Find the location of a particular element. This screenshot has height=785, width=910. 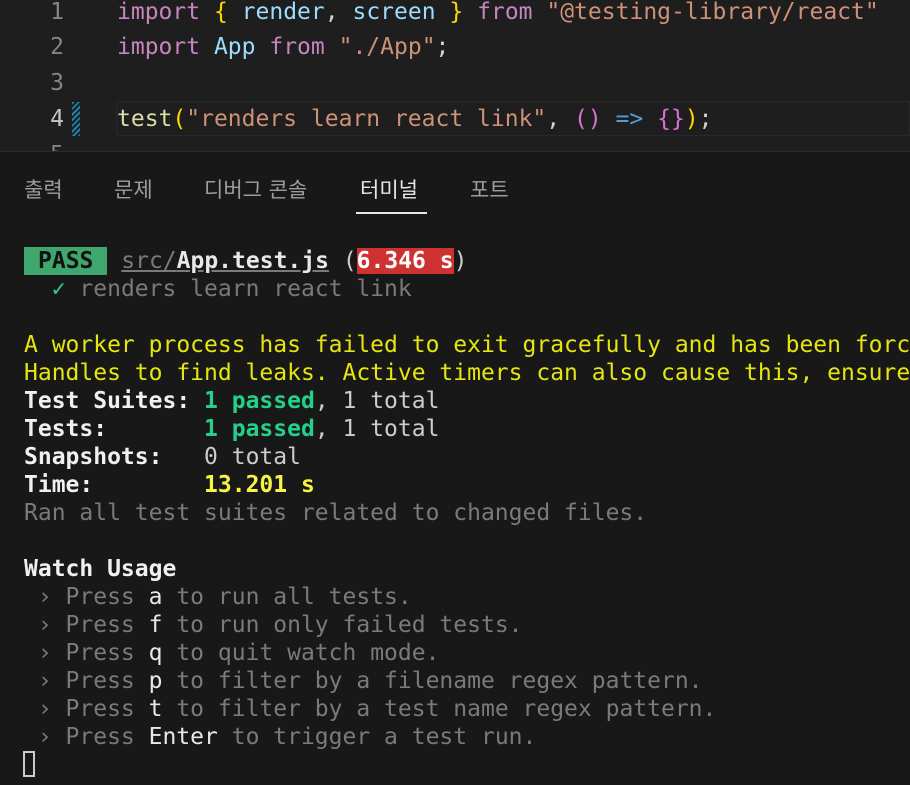

test-result-line: PASS src/App.test.js (6.346 s) is located at coordinates (245, 261).